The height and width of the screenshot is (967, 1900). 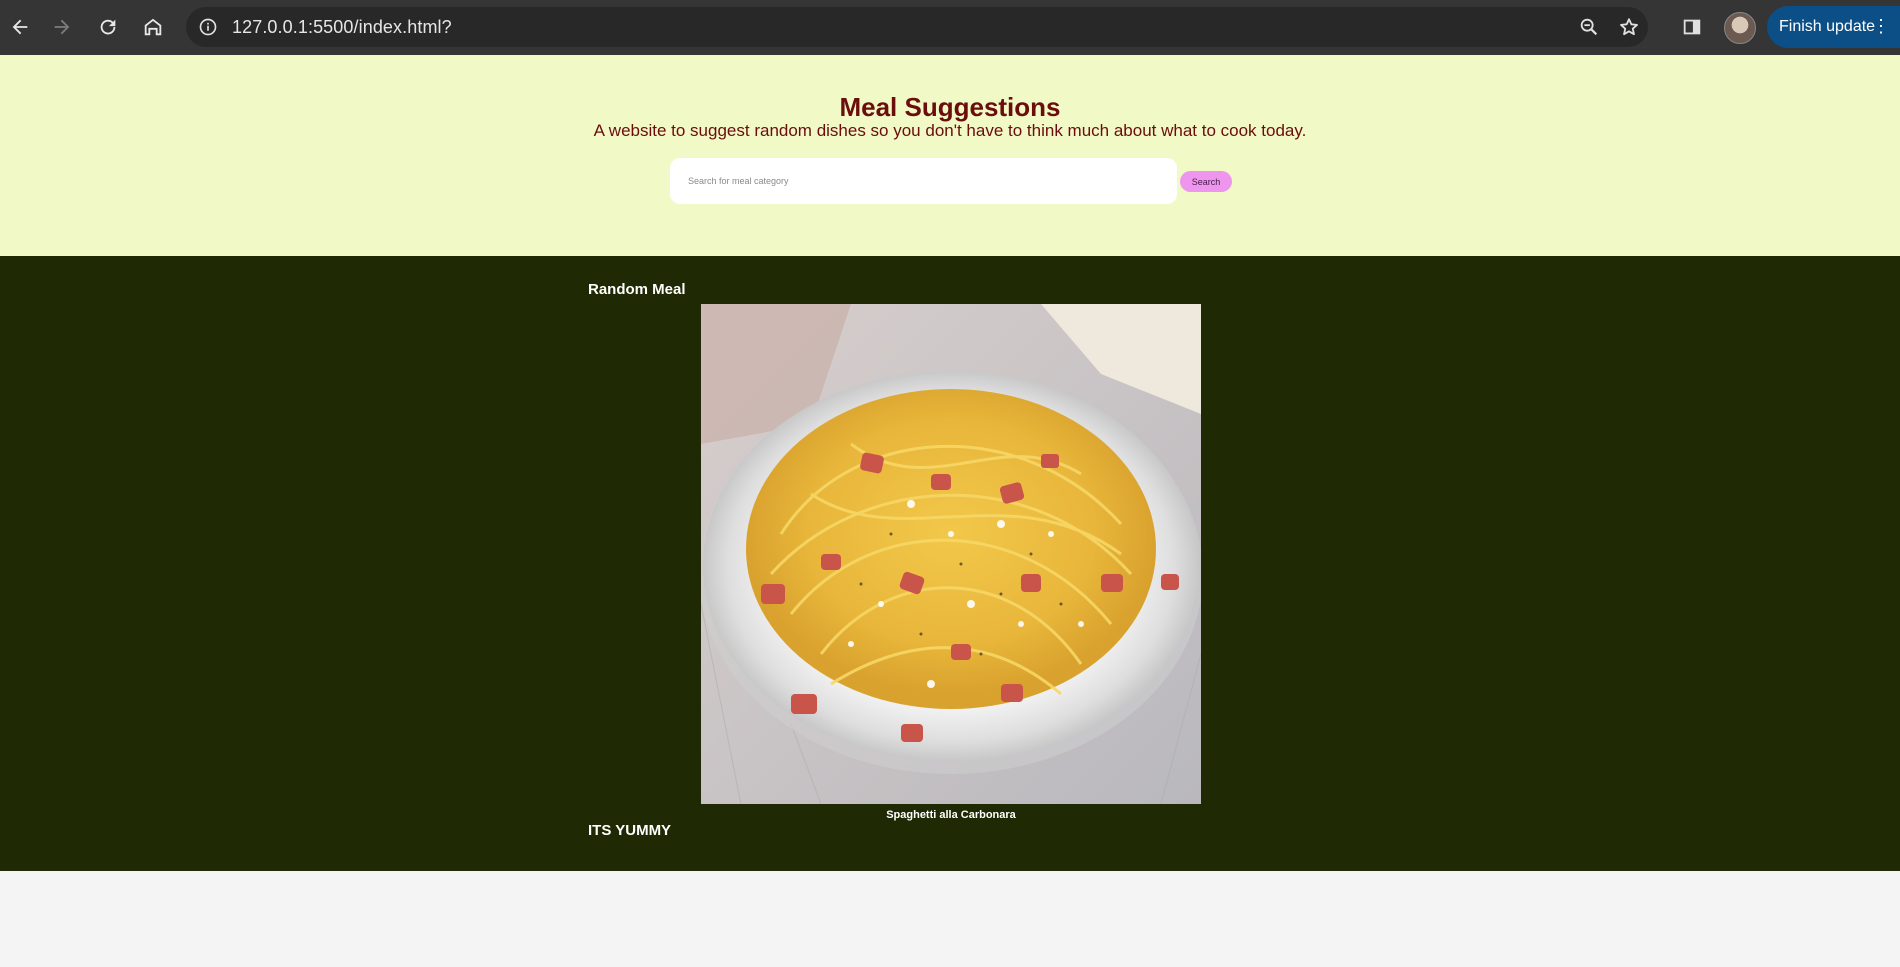 I want to click on side-panel-icon, so click(x=1692, y=27).